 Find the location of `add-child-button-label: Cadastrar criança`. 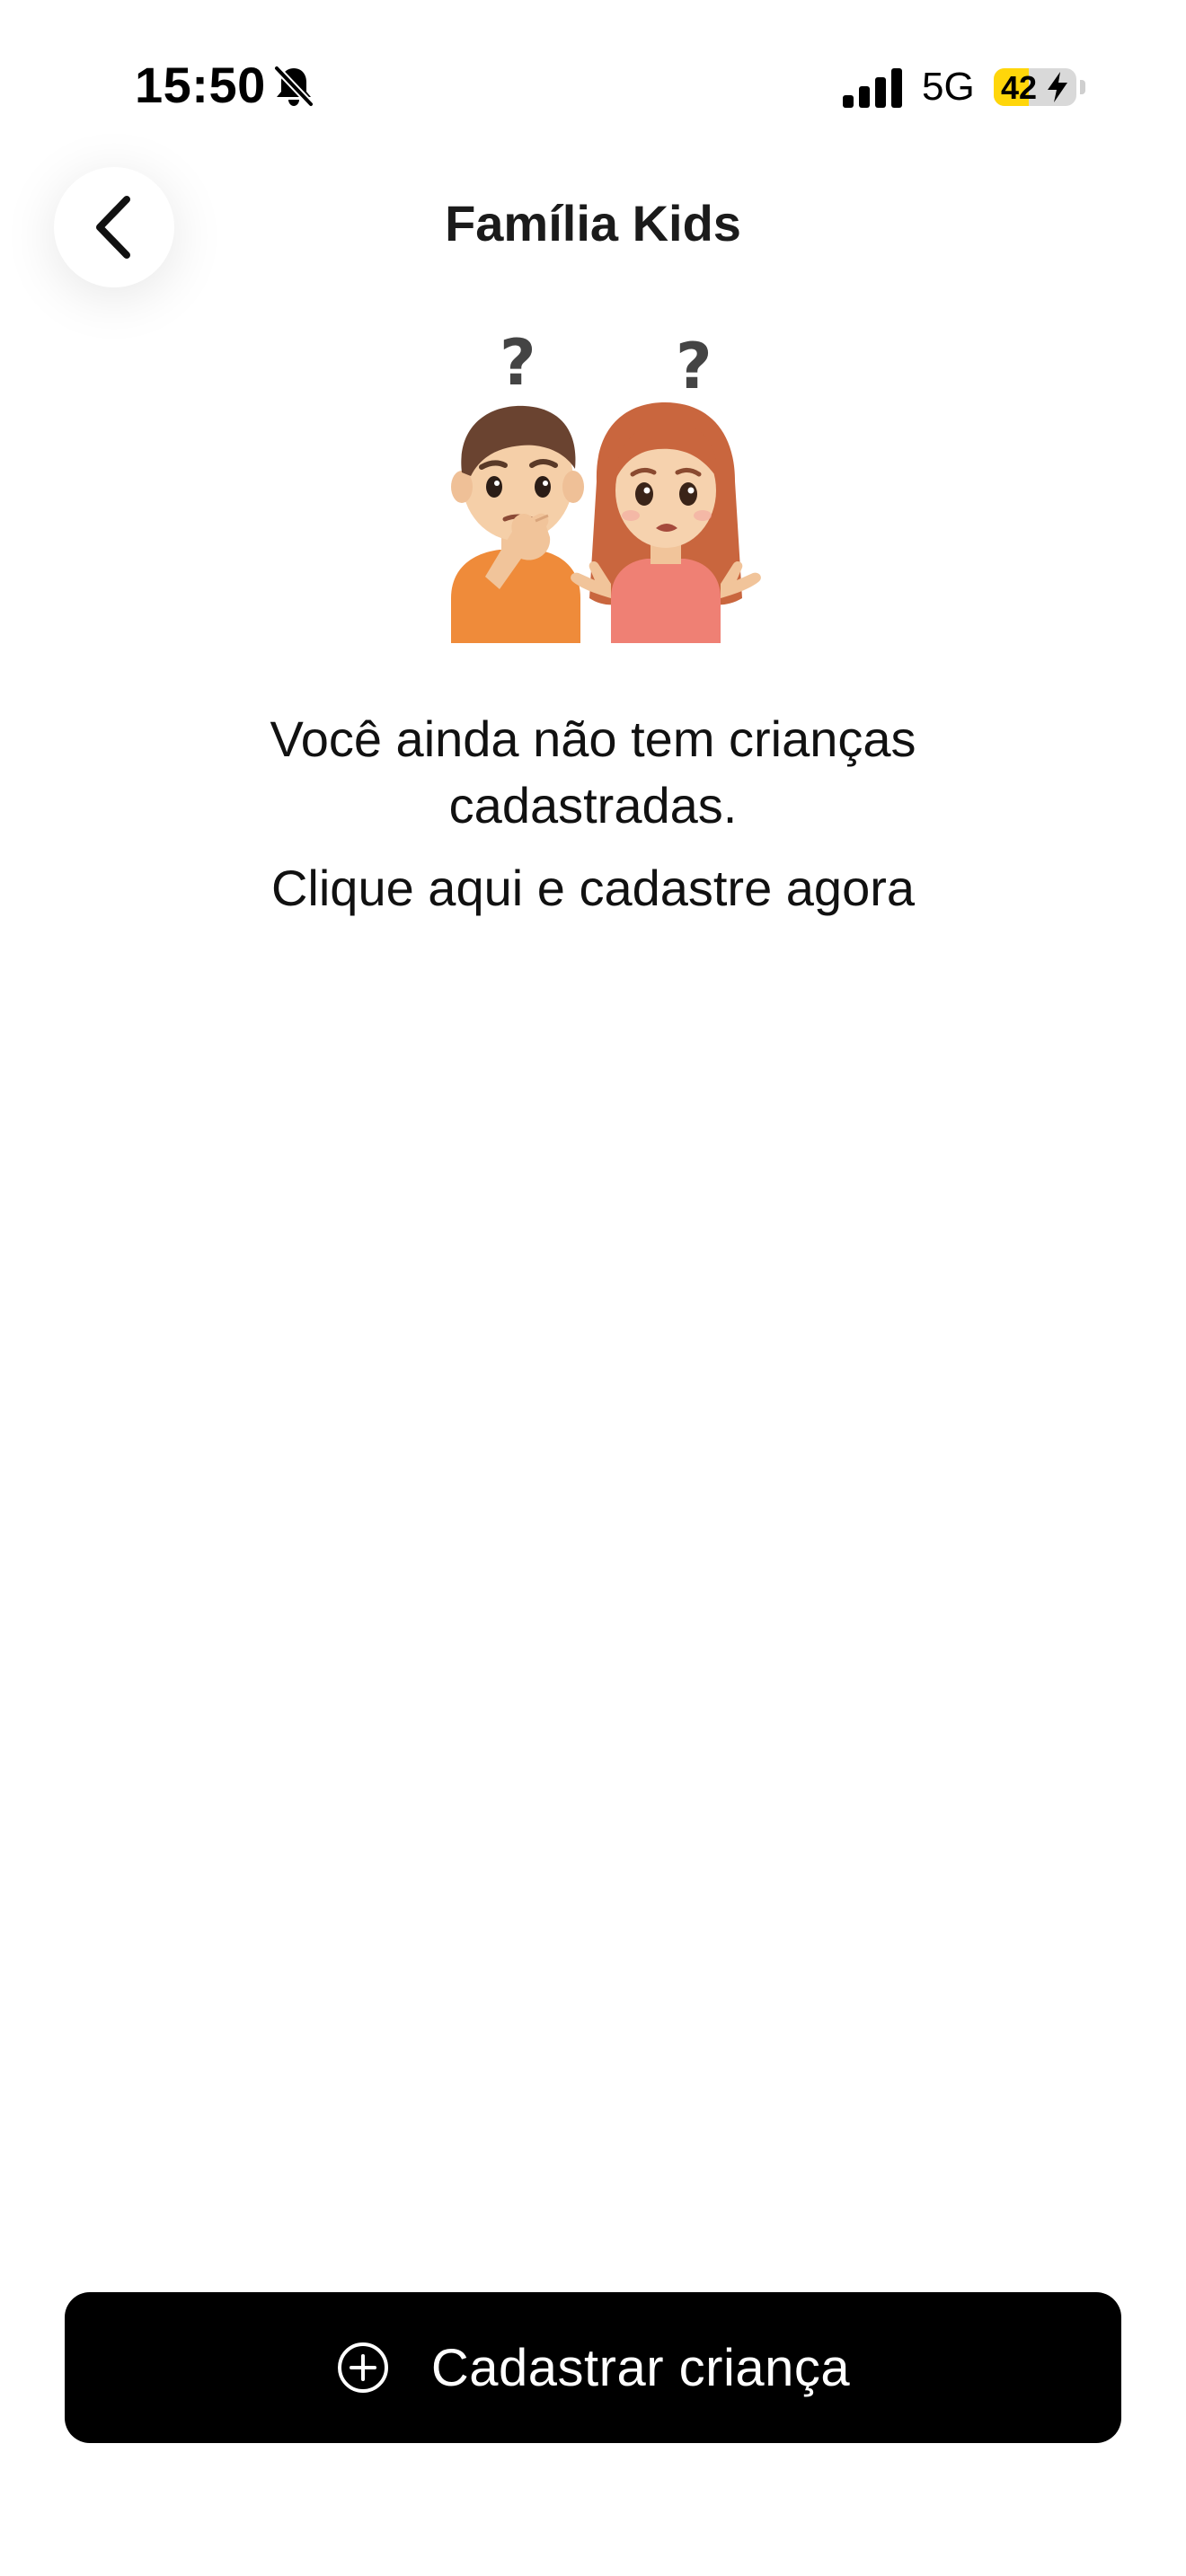

add-child-button-label: Cadastrar criança is located at coordinates (640, 2367).